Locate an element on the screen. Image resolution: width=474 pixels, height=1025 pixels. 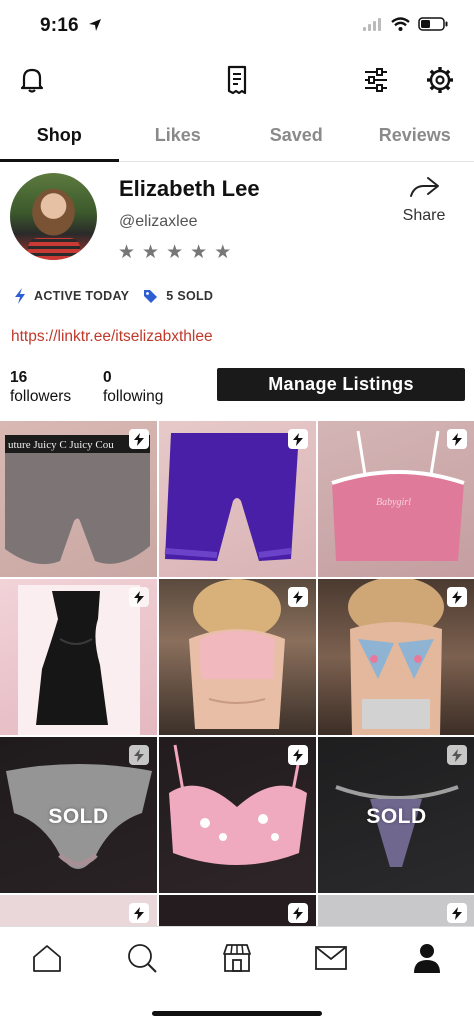
status-time: 9:16 is located at coordinates (71, 26).